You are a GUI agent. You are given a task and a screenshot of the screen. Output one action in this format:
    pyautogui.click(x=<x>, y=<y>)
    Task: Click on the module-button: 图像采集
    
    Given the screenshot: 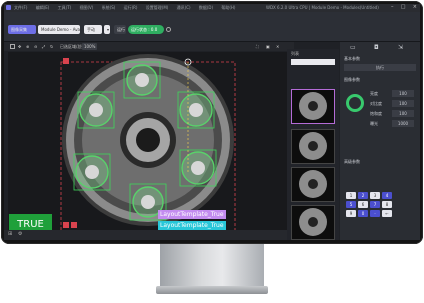 What is the action you would take?
    pyautogui.click(x=22, y=29)
    